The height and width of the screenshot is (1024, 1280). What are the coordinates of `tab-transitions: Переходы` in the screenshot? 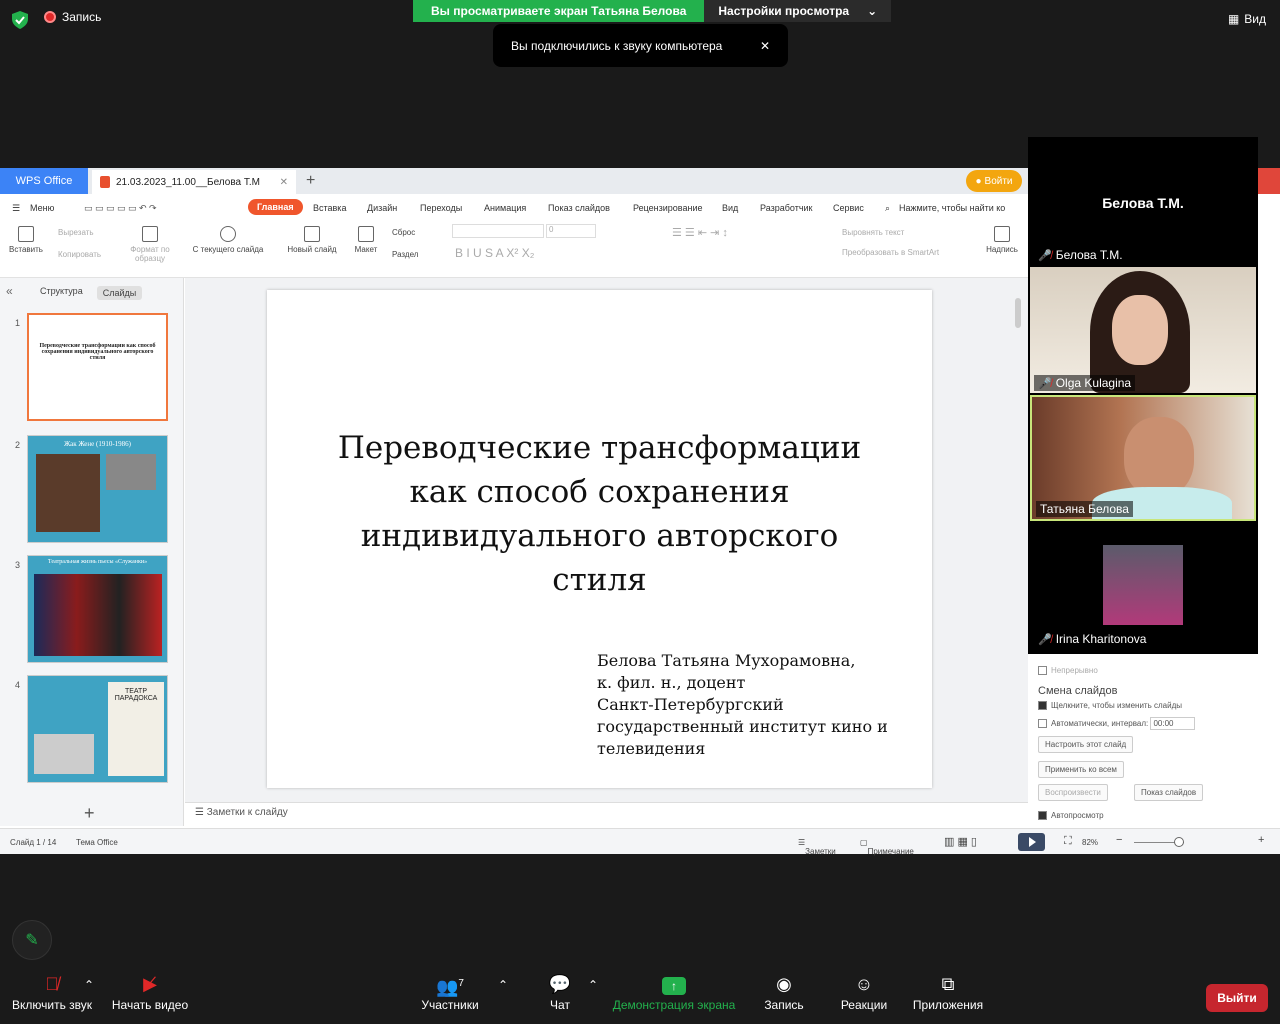 It's located at (441, 208).